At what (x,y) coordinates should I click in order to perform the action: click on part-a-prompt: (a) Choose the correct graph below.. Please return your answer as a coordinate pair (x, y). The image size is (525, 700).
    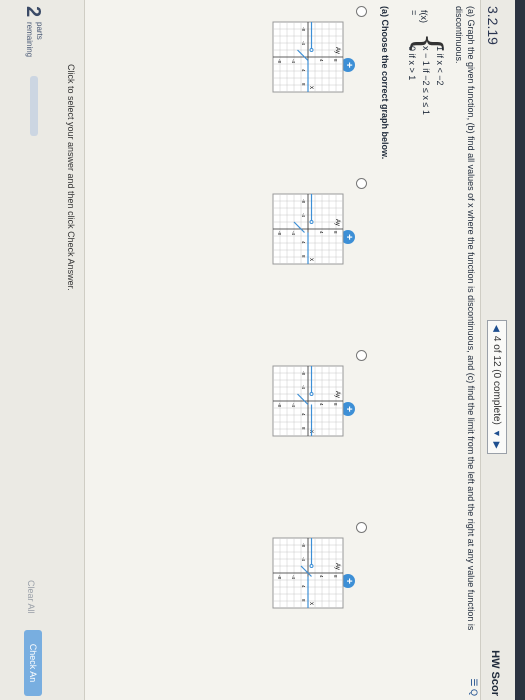
    Looking at the image, I should click on (385, 83).